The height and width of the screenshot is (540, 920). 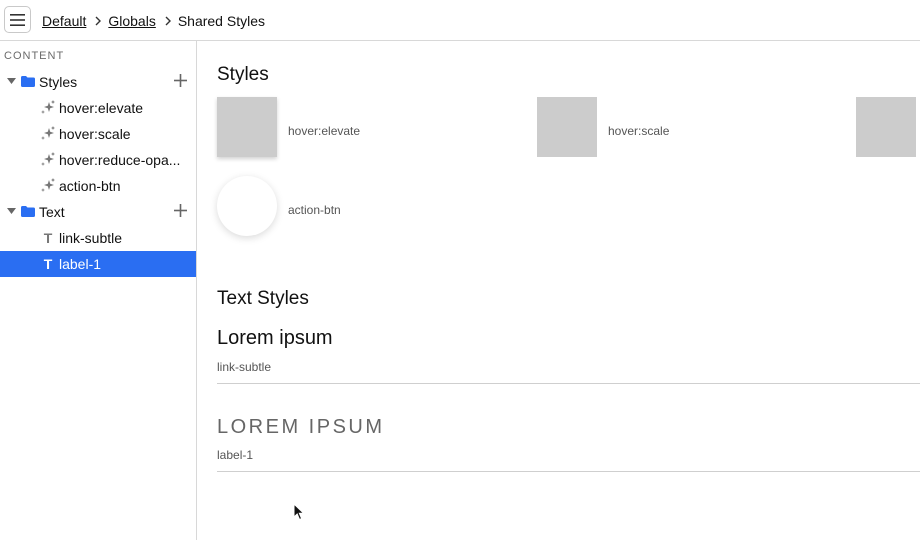 I want to click on tree-item-link-subtle: T link-subtle, so click(x=98, y=238).